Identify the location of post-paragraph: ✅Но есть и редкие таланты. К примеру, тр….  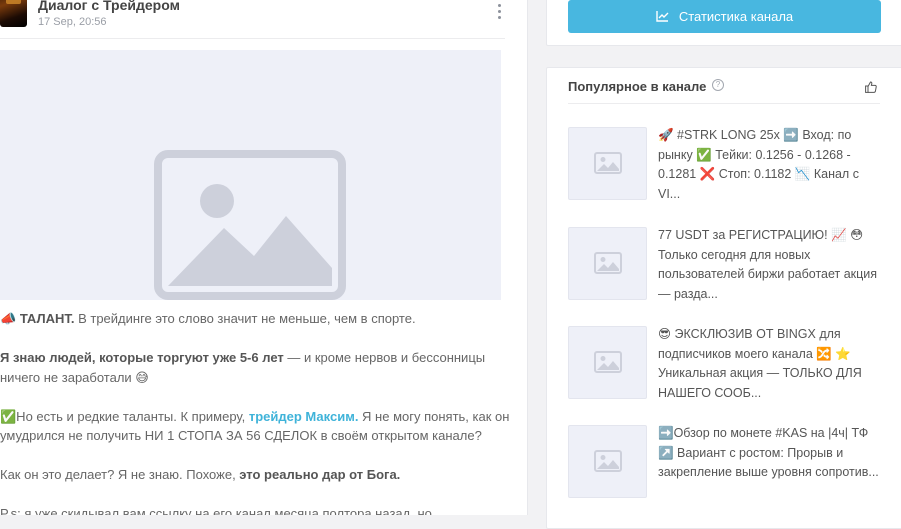
(254, 426).